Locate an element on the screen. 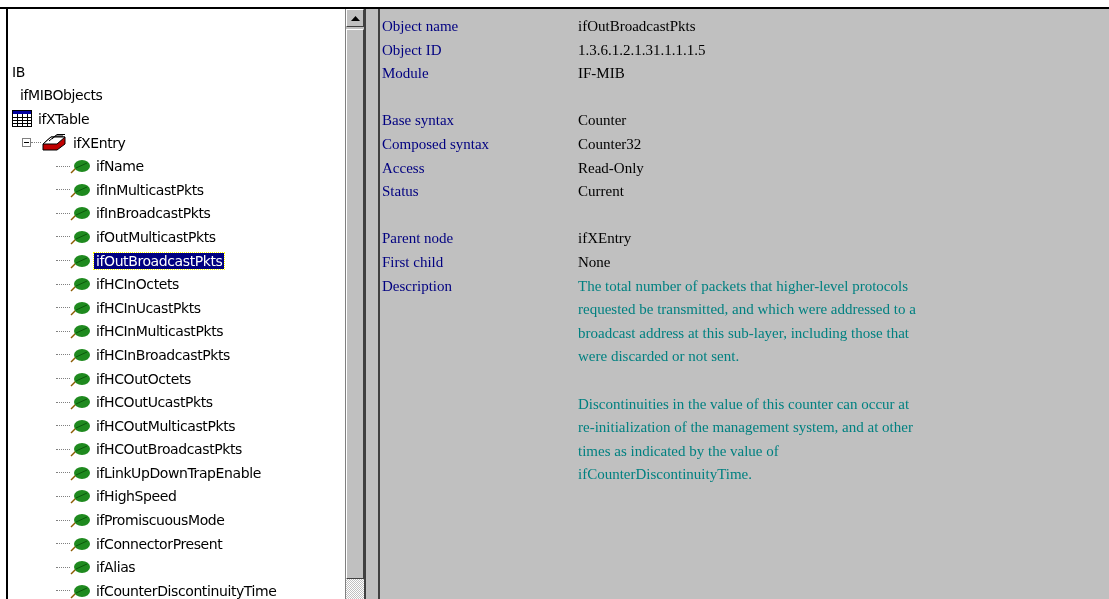 This screenshot has height=599, width=1109. tree-item: ifInMulticastPkts is located at coordinates (150, 189).